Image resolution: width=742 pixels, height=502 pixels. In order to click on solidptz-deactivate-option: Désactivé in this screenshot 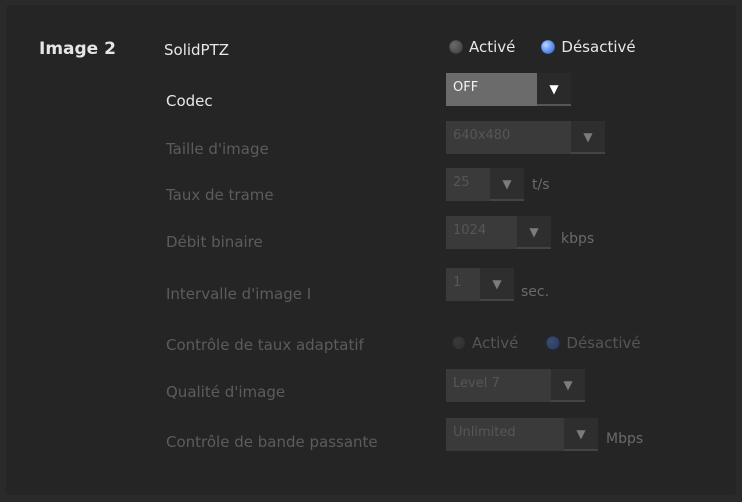, I will do `click(588, 47)`.